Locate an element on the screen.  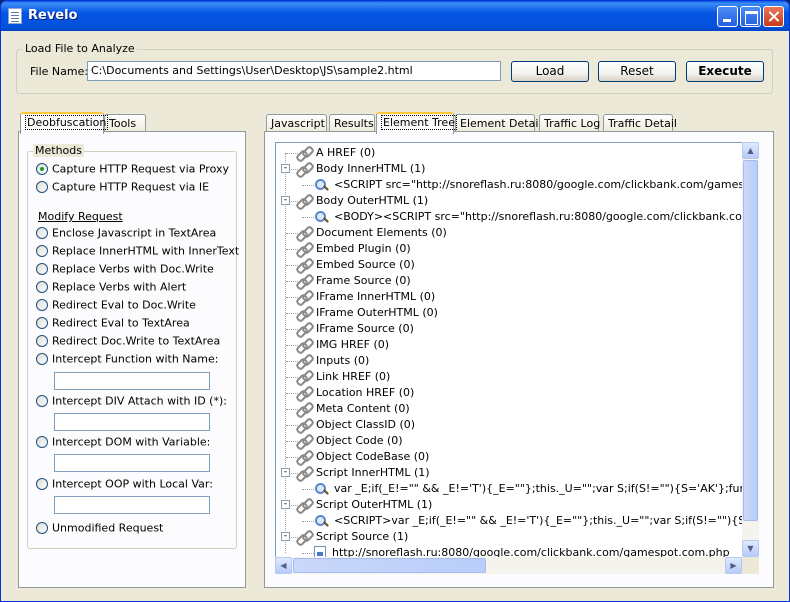
close-icon is located at coordinates (773, 16).